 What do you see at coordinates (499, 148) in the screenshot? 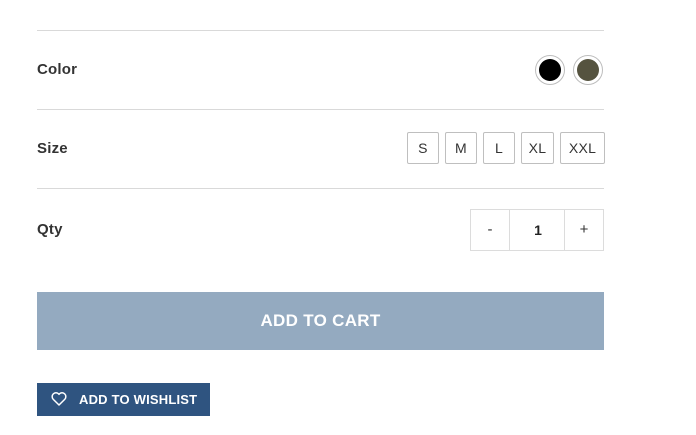
I see `size-button-l: L` at bounding box center [499, 148].